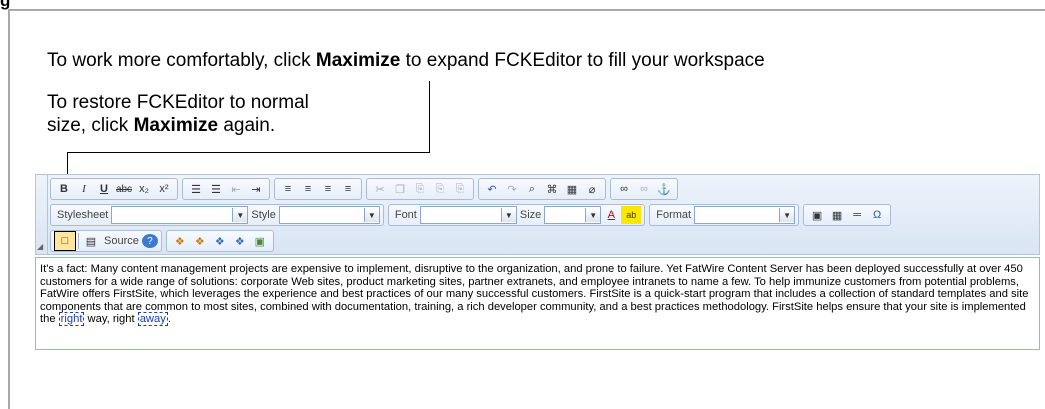 Image resolution: width=1045 pixels, height=409 pixels. Describe the element at coordinates (149, 241) in the screenshot. I see `help-icon: ?` at that location.